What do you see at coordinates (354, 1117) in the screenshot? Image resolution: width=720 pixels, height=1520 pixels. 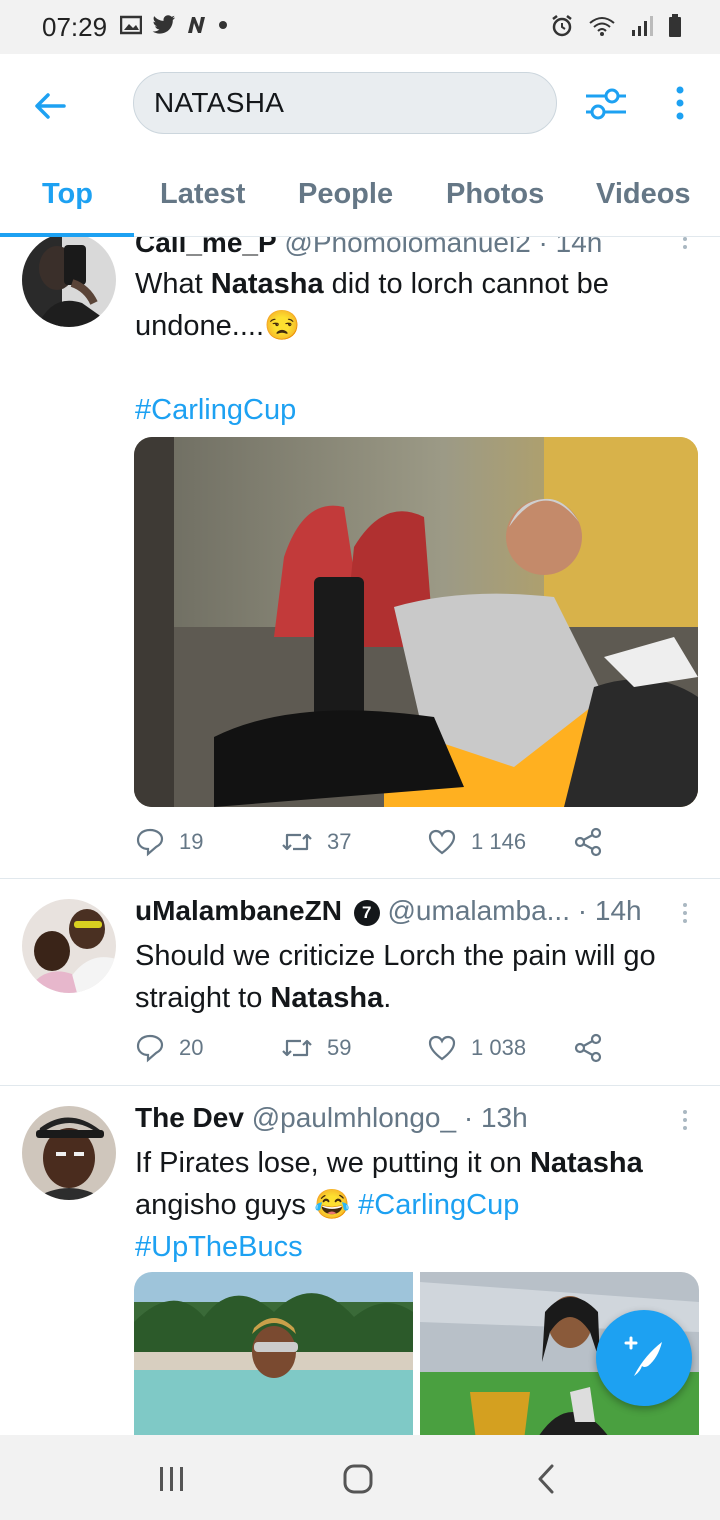 I see `tweet-handle: @paulmhlongo_` at bounding box center [354, 1117].